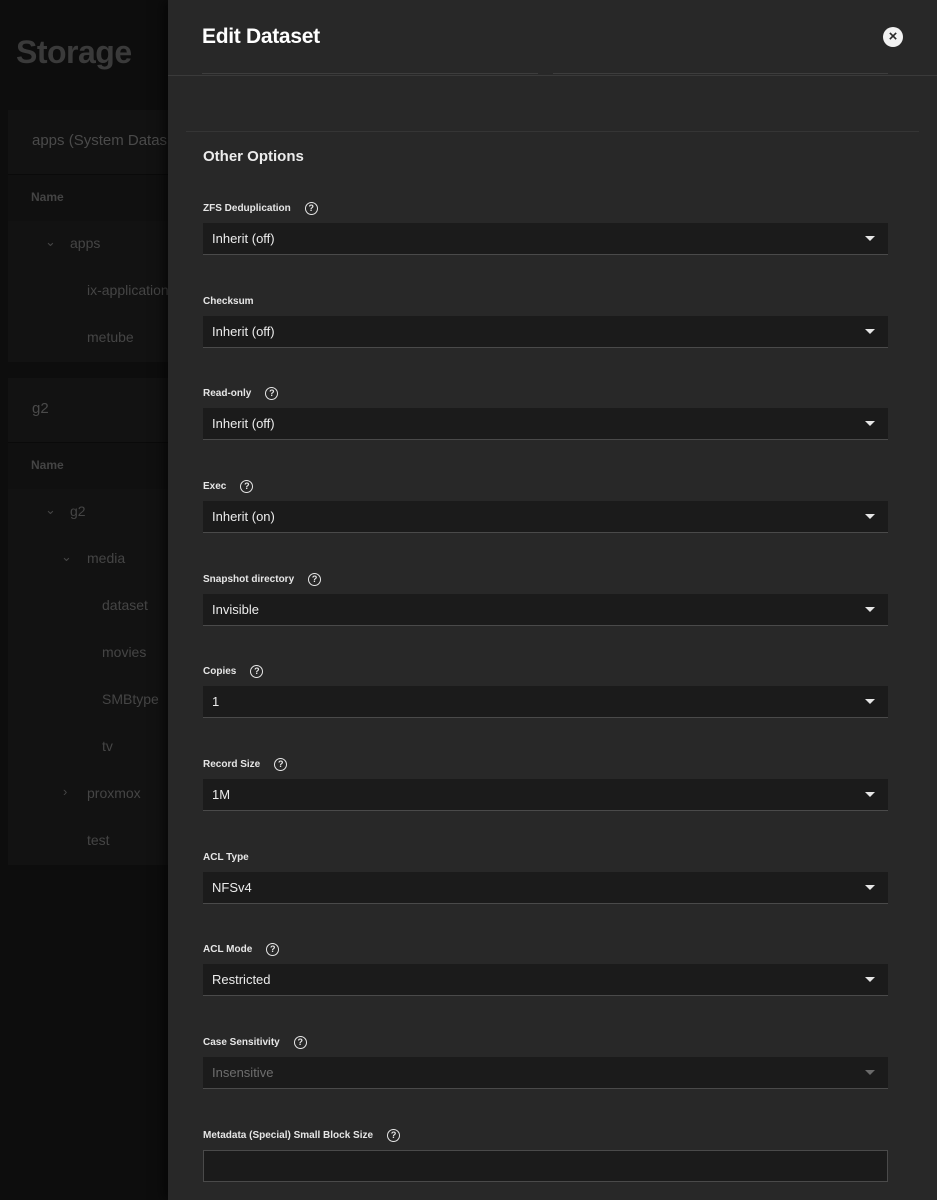 The height and width of the screenshot is (1200, 937). Describe the element at coordinates (545, 517) in the screenshot. I see `exec-select: Inherit (on)` at that location.